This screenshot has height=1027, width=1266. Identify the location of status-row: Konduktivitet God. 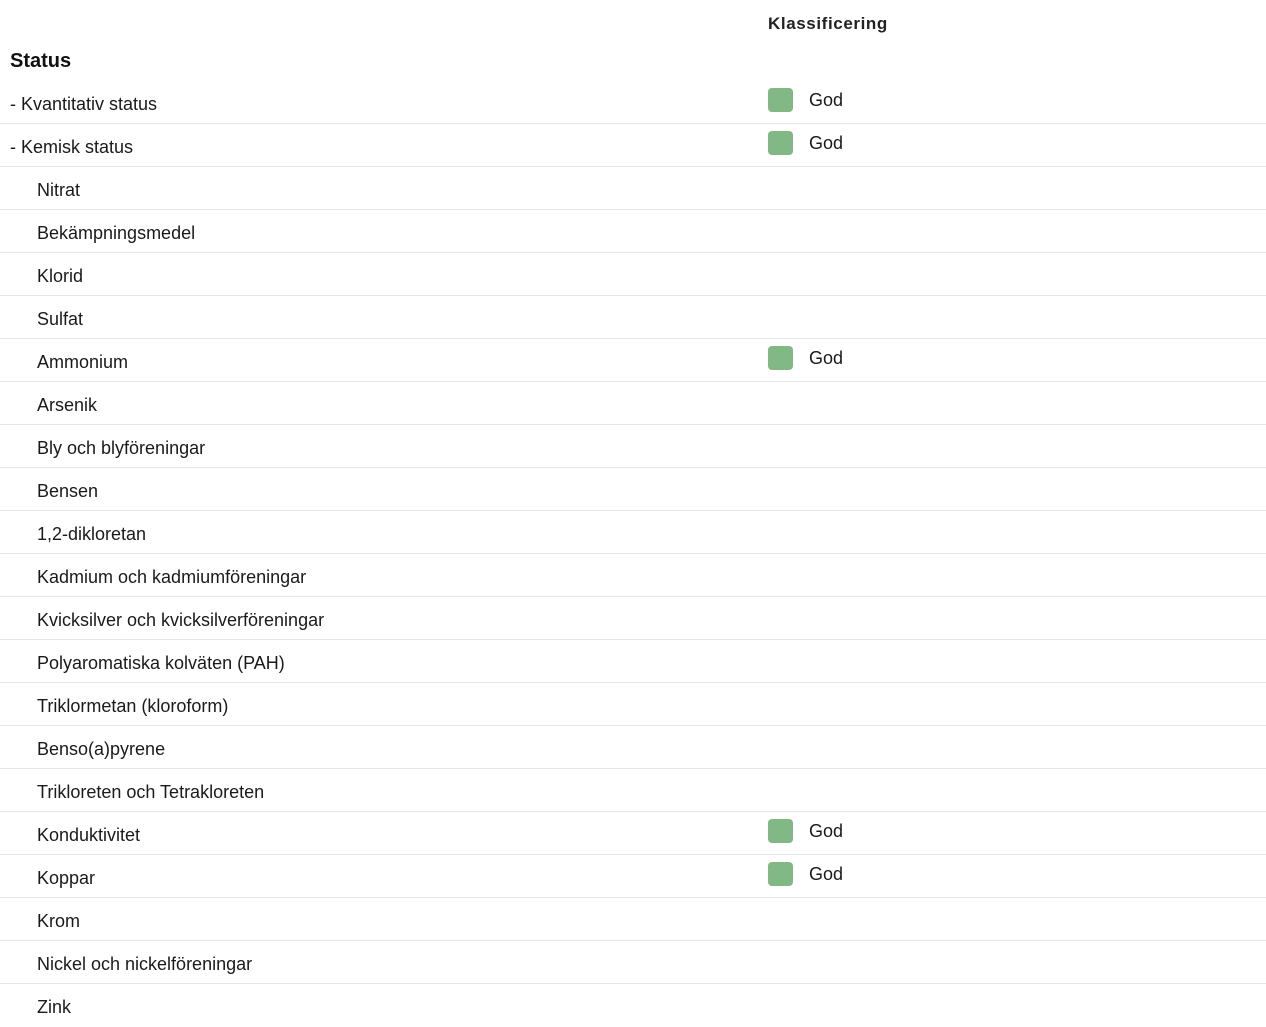
(633, 833).